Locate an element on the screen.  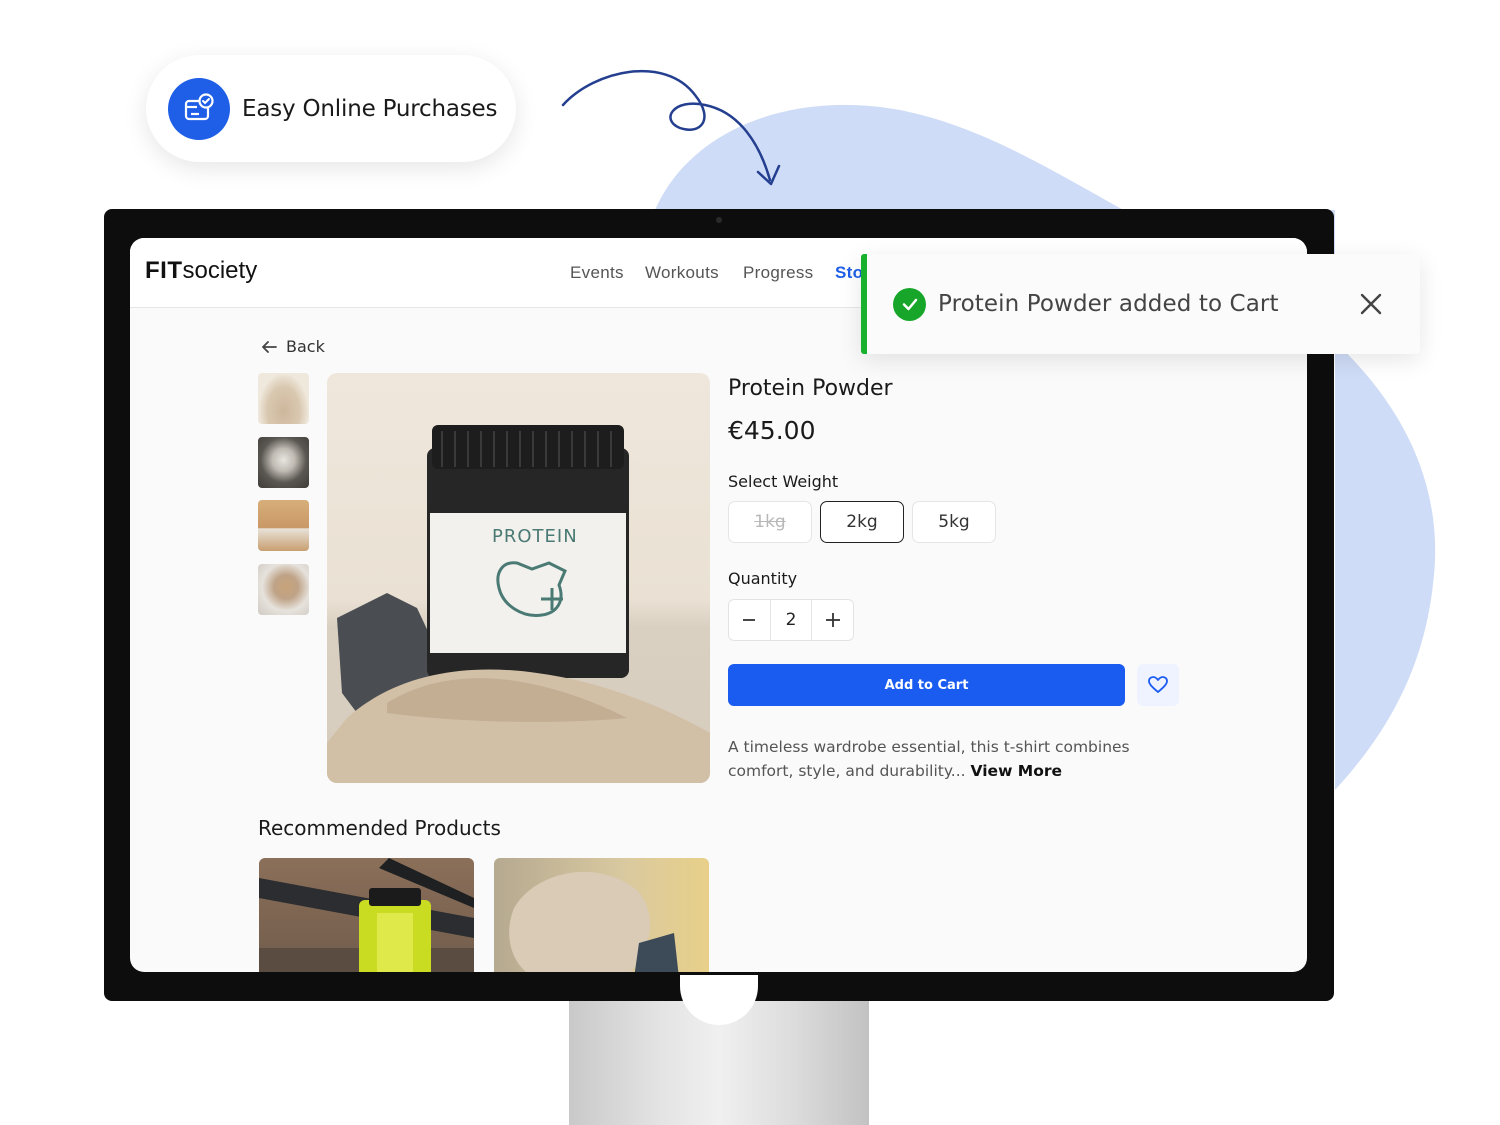
quantity-value: 2 is located at coordinates (791, 620).